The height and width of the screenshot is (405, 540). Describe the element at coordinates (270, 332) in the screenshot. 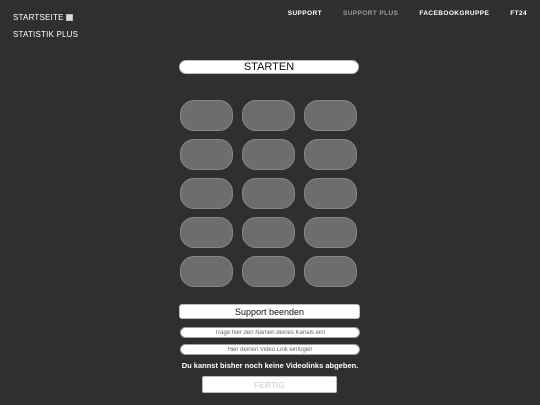

I see `channel-name-input` at that location.